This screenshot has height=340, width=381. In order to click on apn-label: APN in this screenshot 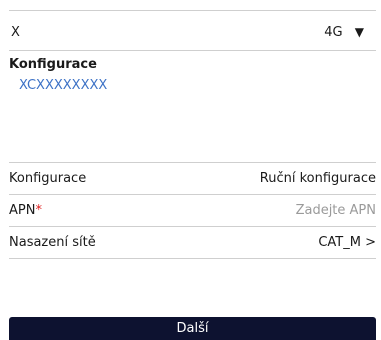, I will do `click(22, 210)`.